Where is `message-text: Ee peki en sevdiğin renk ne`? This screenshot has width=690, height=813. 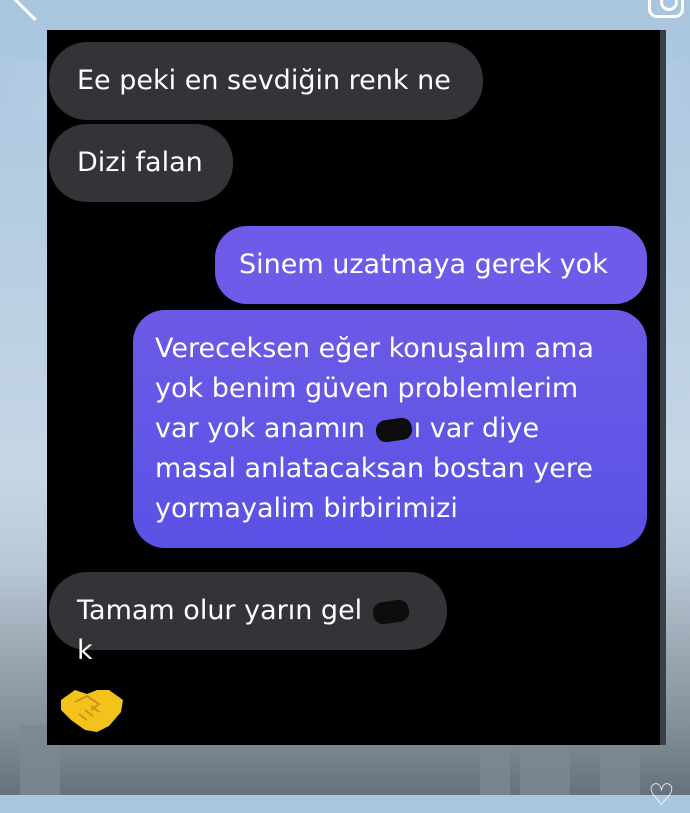 message-text: Ee peki en sevdiğin renk ne is located at coordinates (264, 80).